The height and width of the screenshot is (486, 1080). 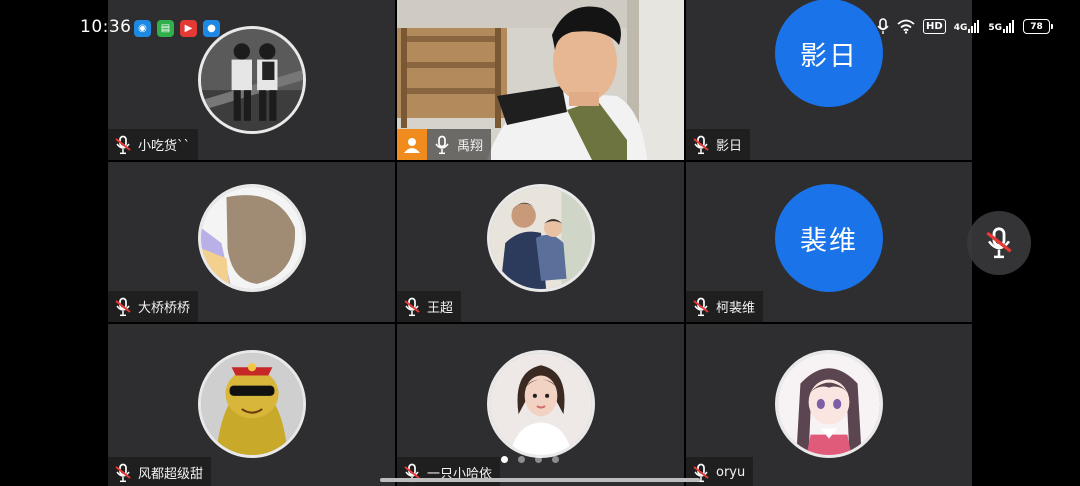 What do you see at coordinates (164, 146) in the screenshot?
I see `participant-name: 小吃货``` at bounding box center [164, 146].